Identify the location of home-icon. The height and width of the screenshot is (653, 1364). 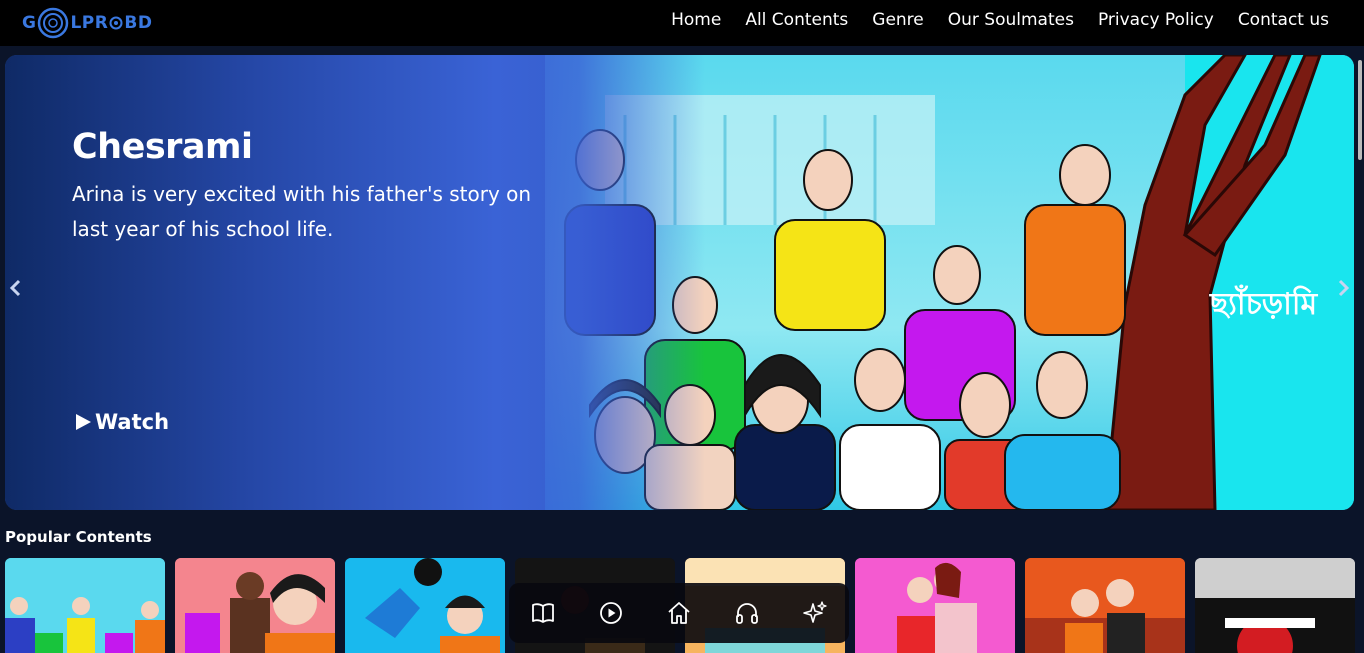
(679, 613).